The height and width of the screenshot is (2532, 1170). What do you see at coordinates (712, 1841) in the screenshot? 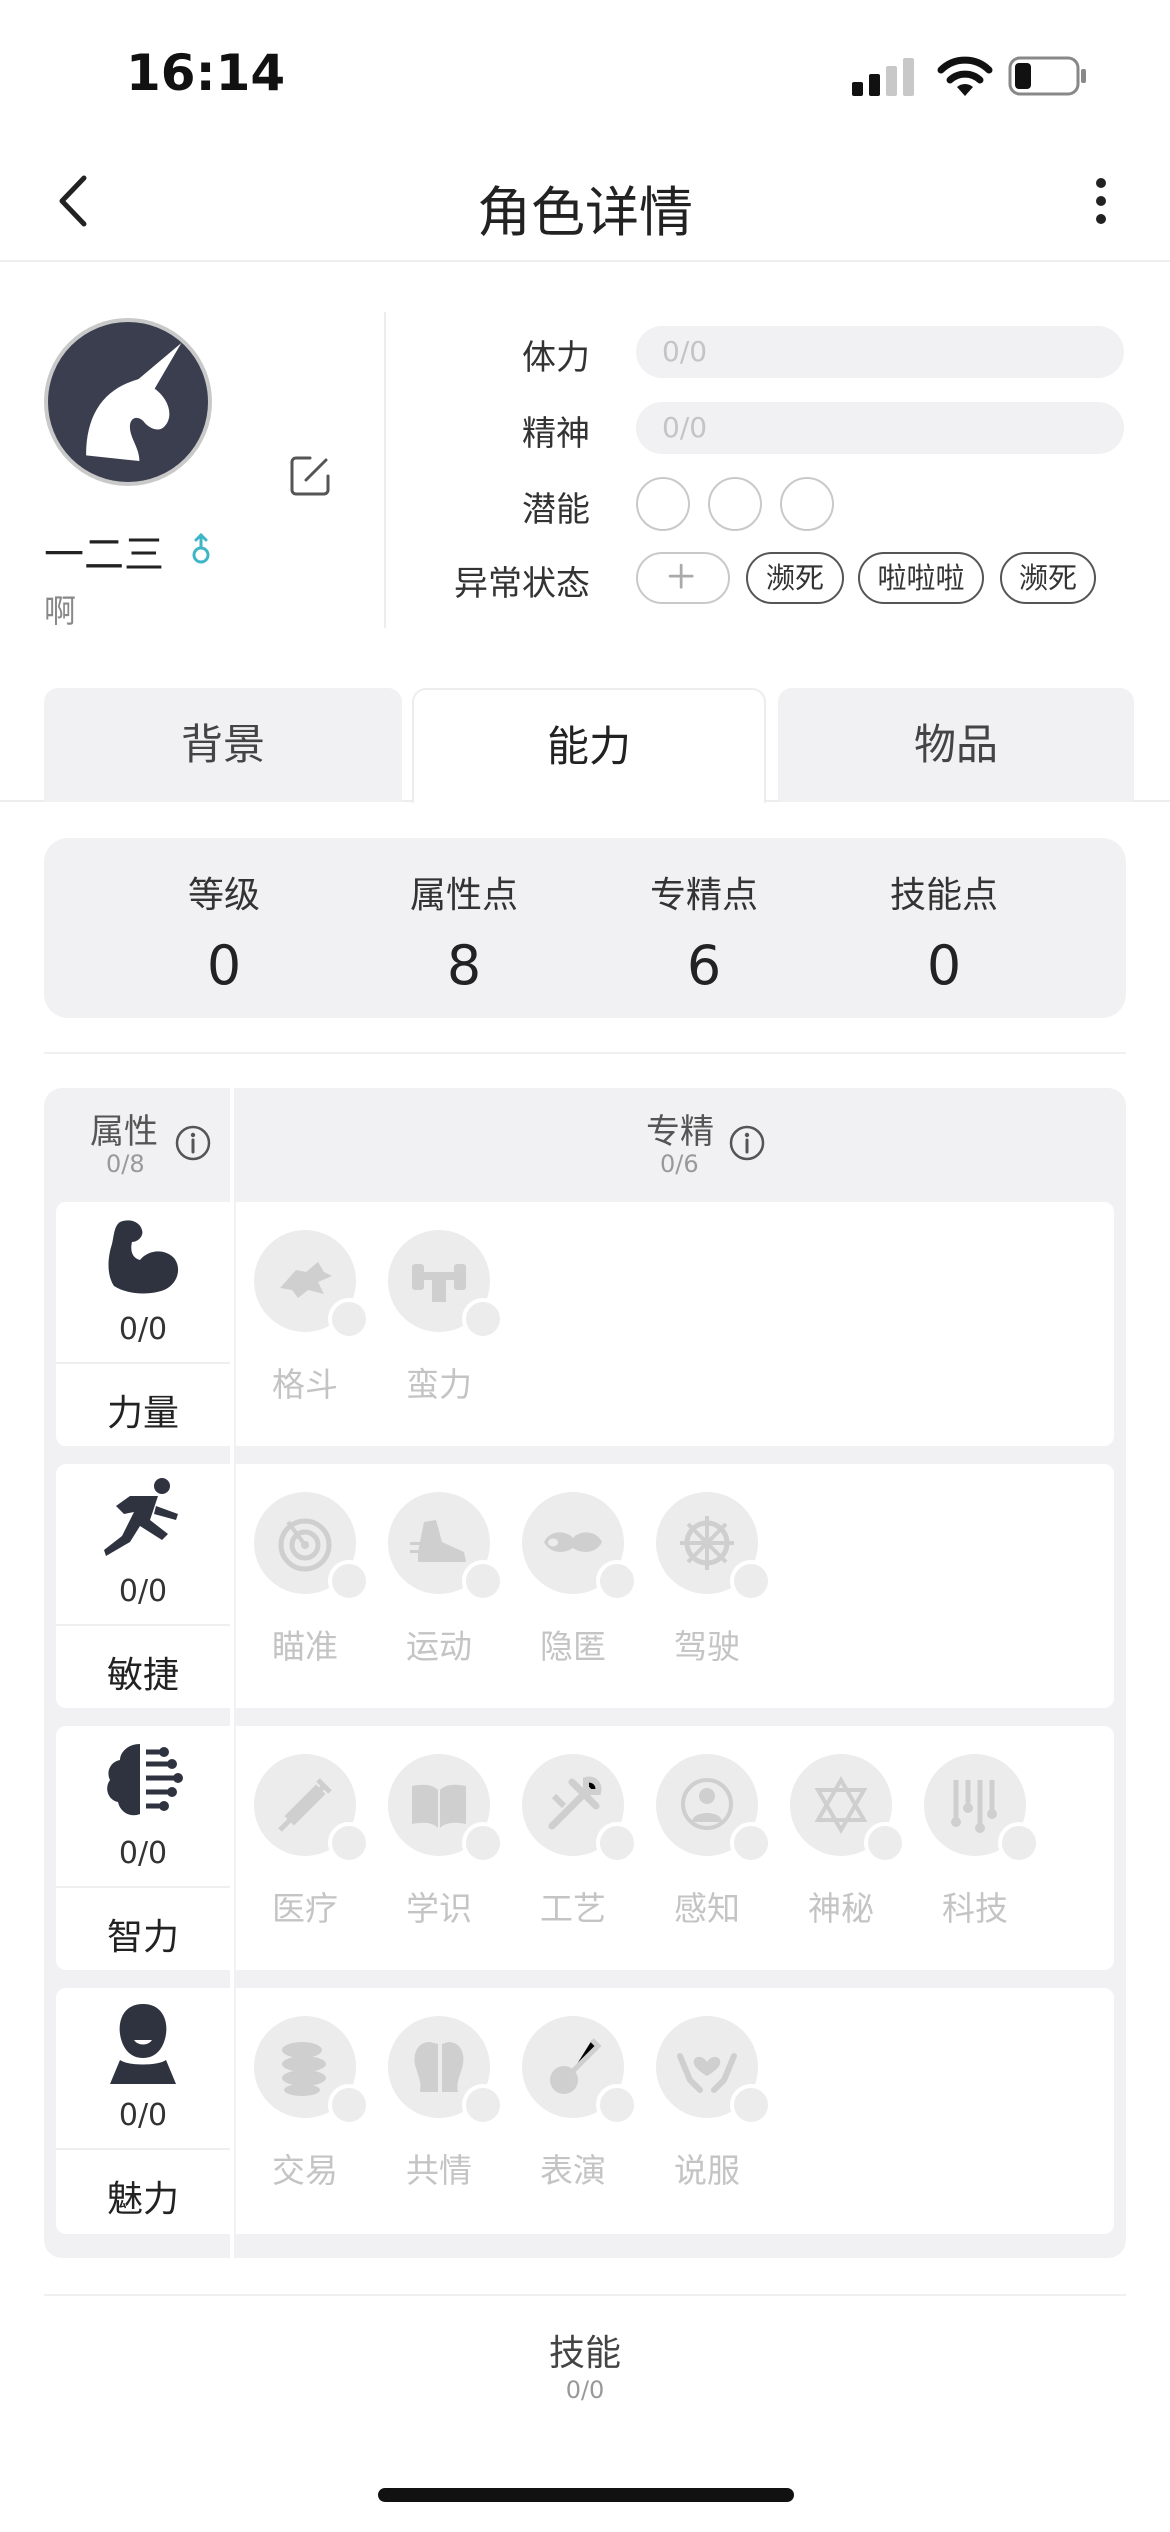
I see `skill-perception: 感知` at bounding box center [712, 1841].